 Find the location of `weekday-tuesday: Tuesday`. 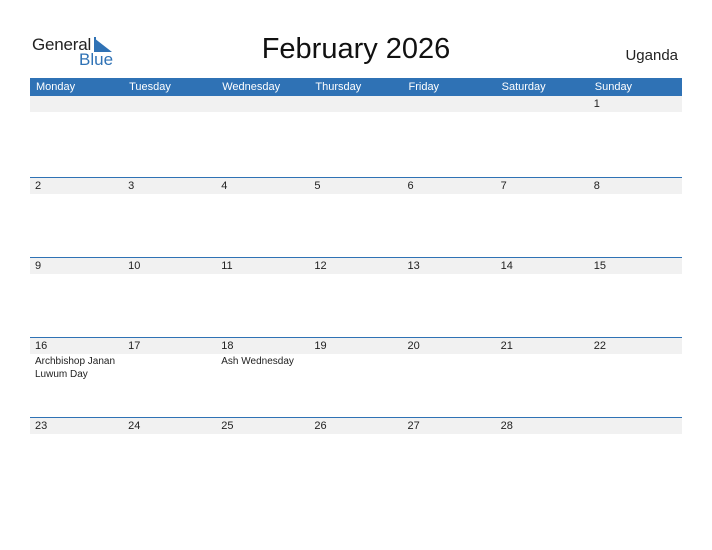

weekday-tuesday: Tuesday is located at coordinates (150, 87).